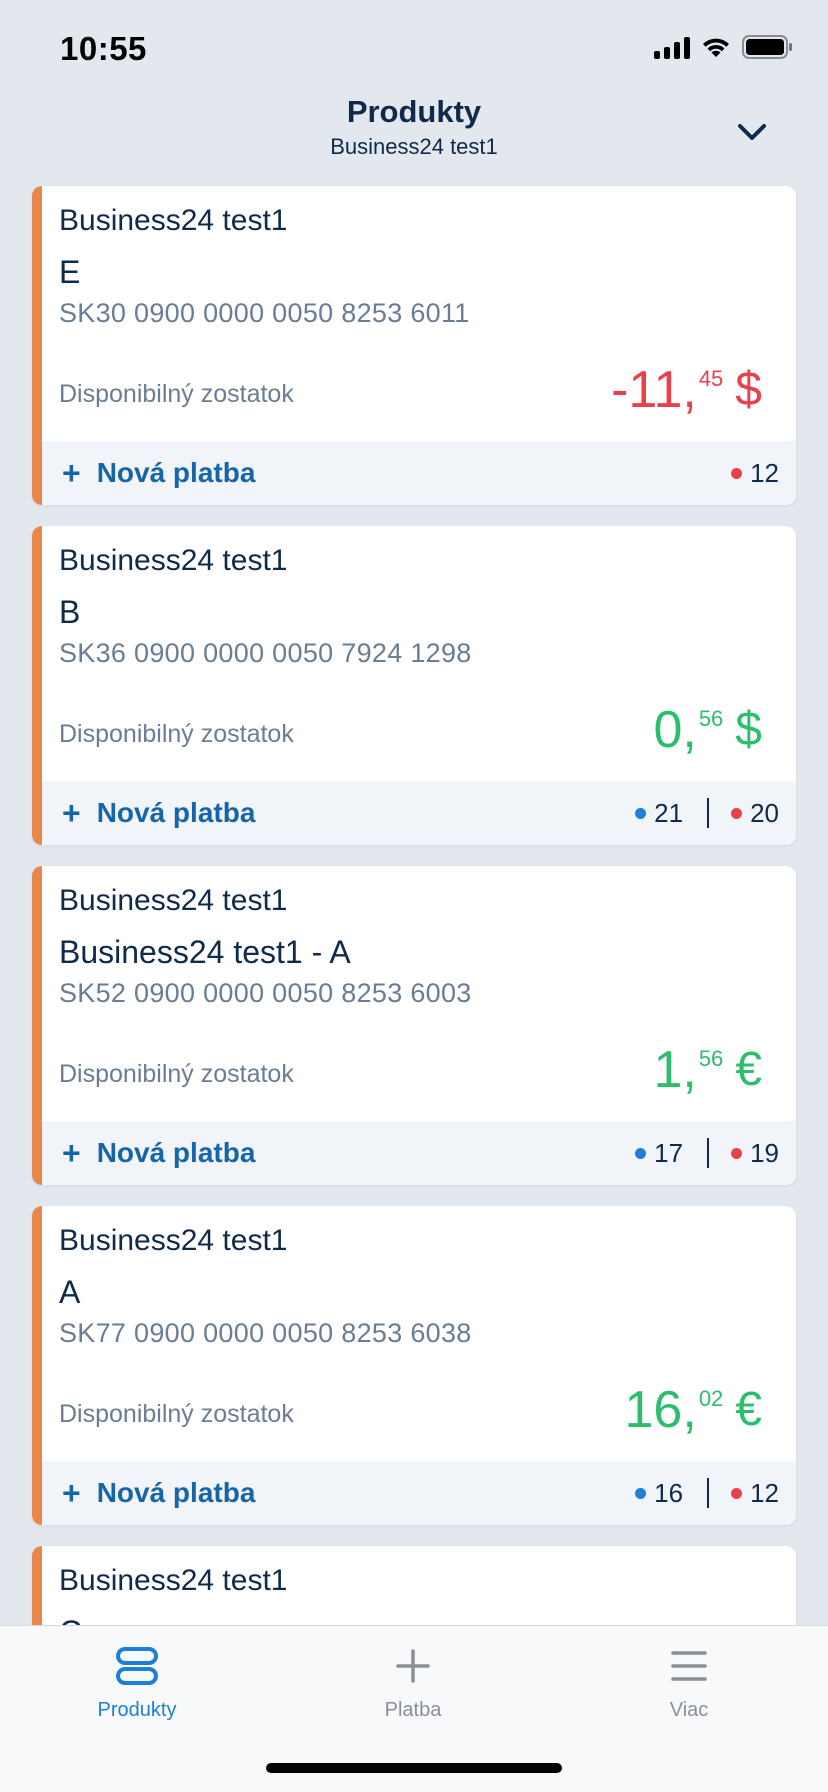 The height and width of the screenshot is (1792, 828). I want to click on balance-amount: 1, 56 €, so click(707, 1070).